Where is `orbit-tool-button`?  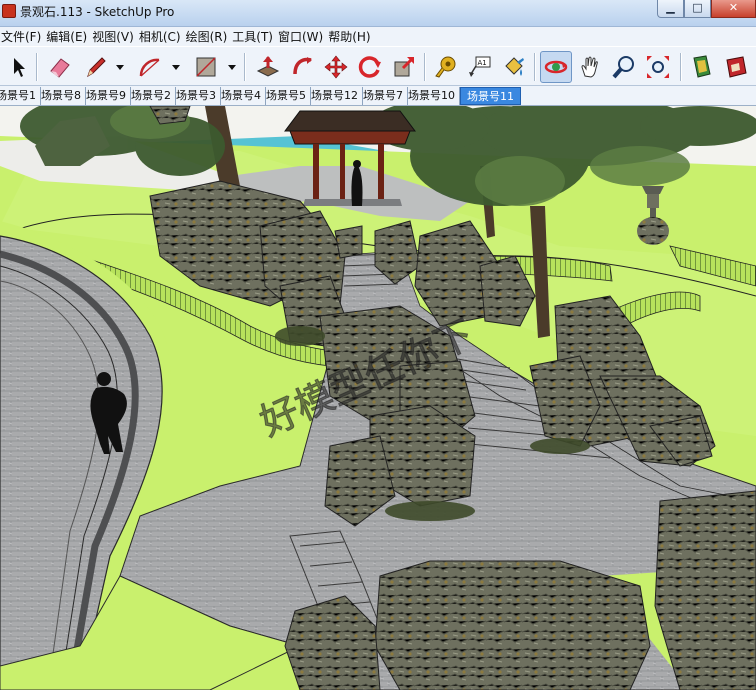 orbit-tool-button is located at coordinates (556, 67).